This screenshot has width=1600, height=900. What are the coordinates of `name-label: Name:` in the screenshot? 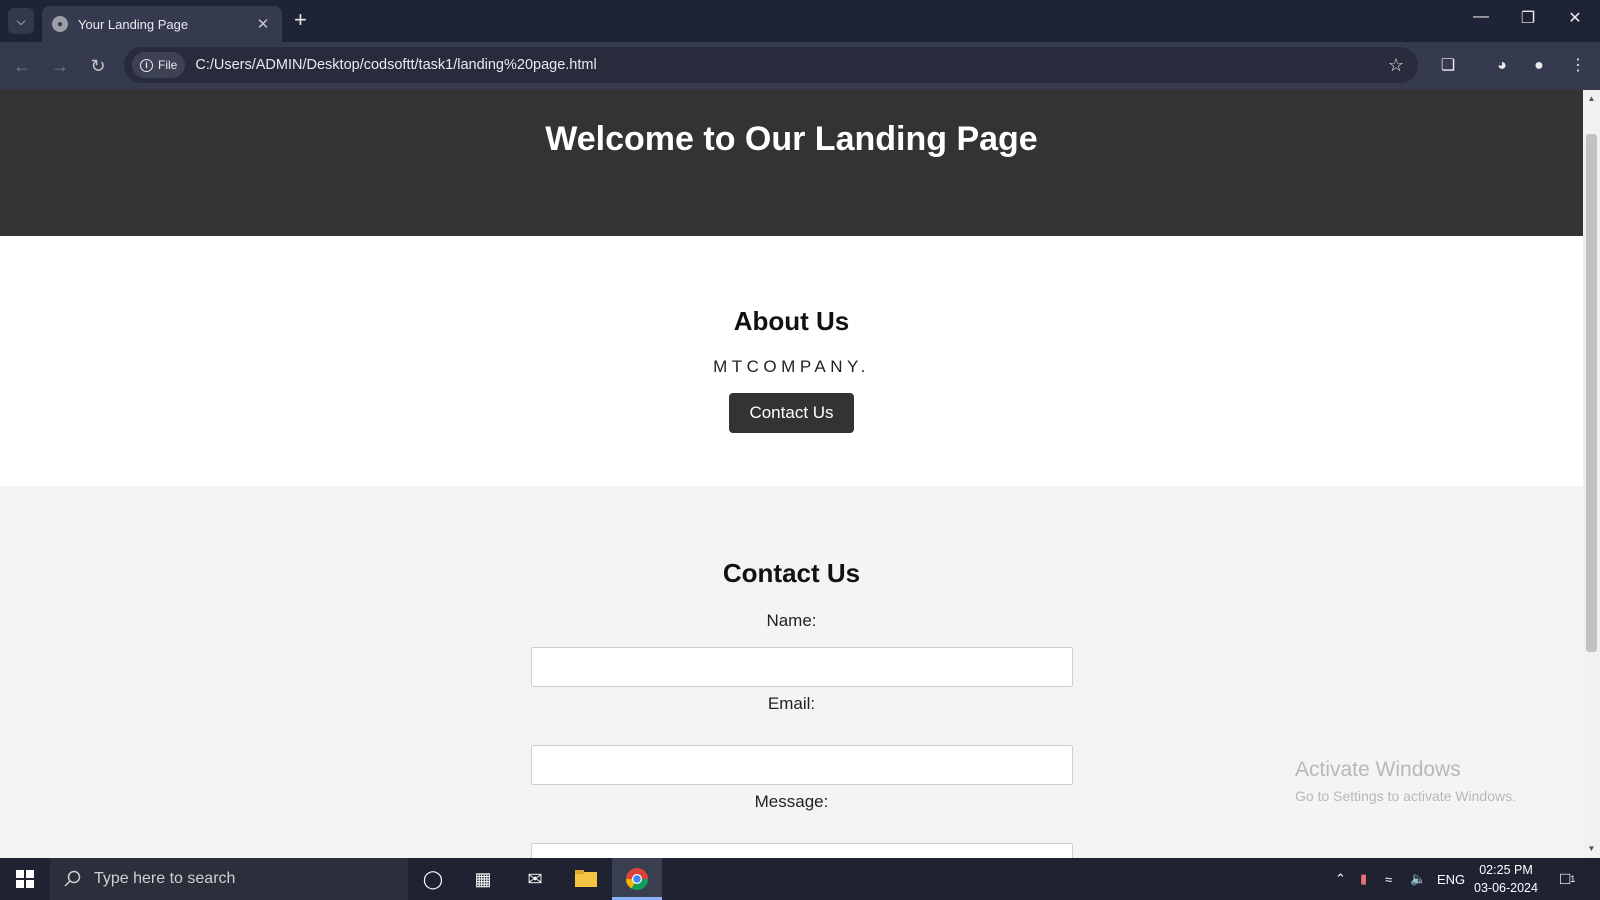 It's located at (791, 620).